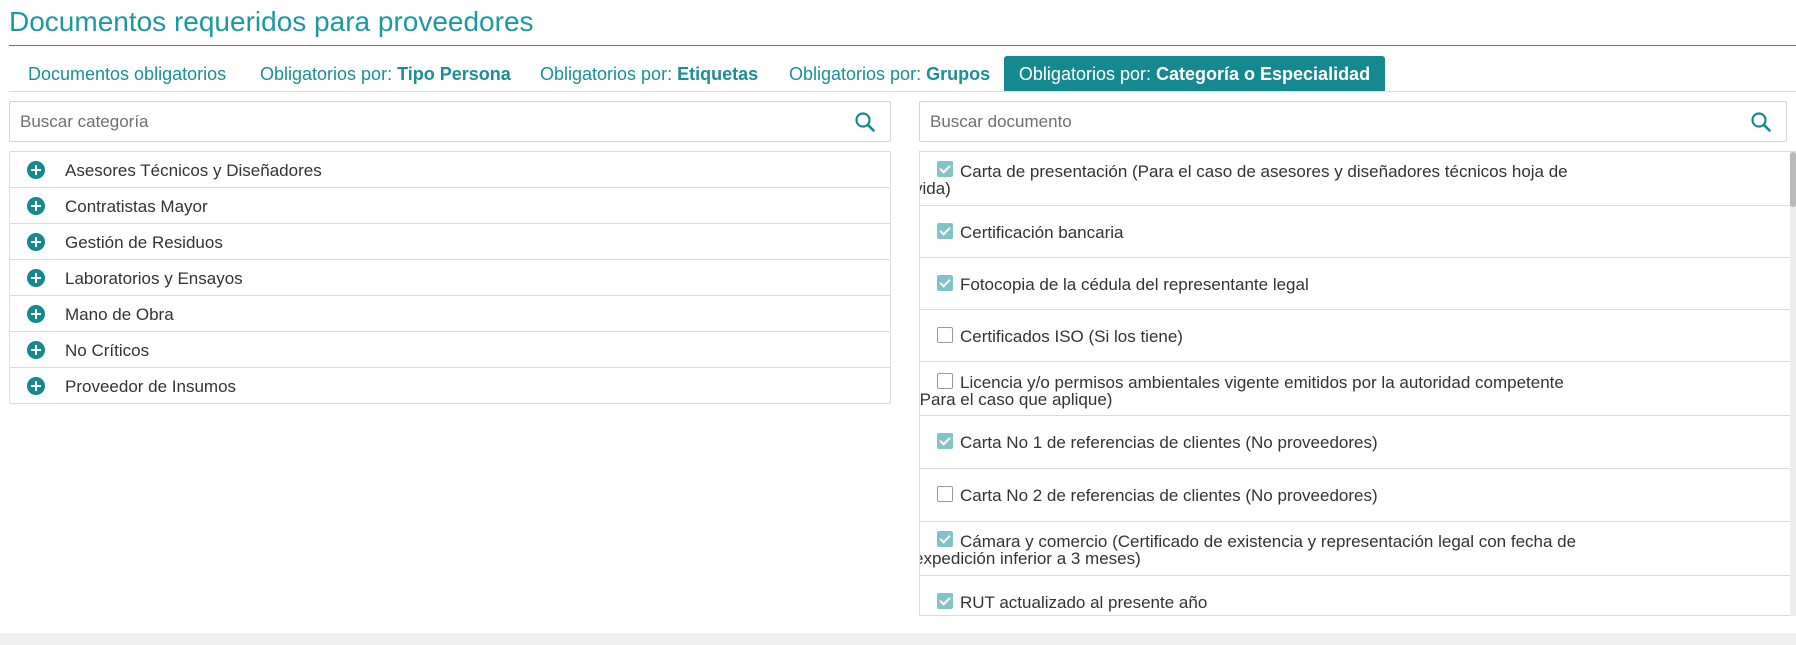 The height and width of the screenshot is (645, 1796). Describe the element at coordinates (450, 314) in the screenshot. I see `category-item: Mano de Obra` at that location.